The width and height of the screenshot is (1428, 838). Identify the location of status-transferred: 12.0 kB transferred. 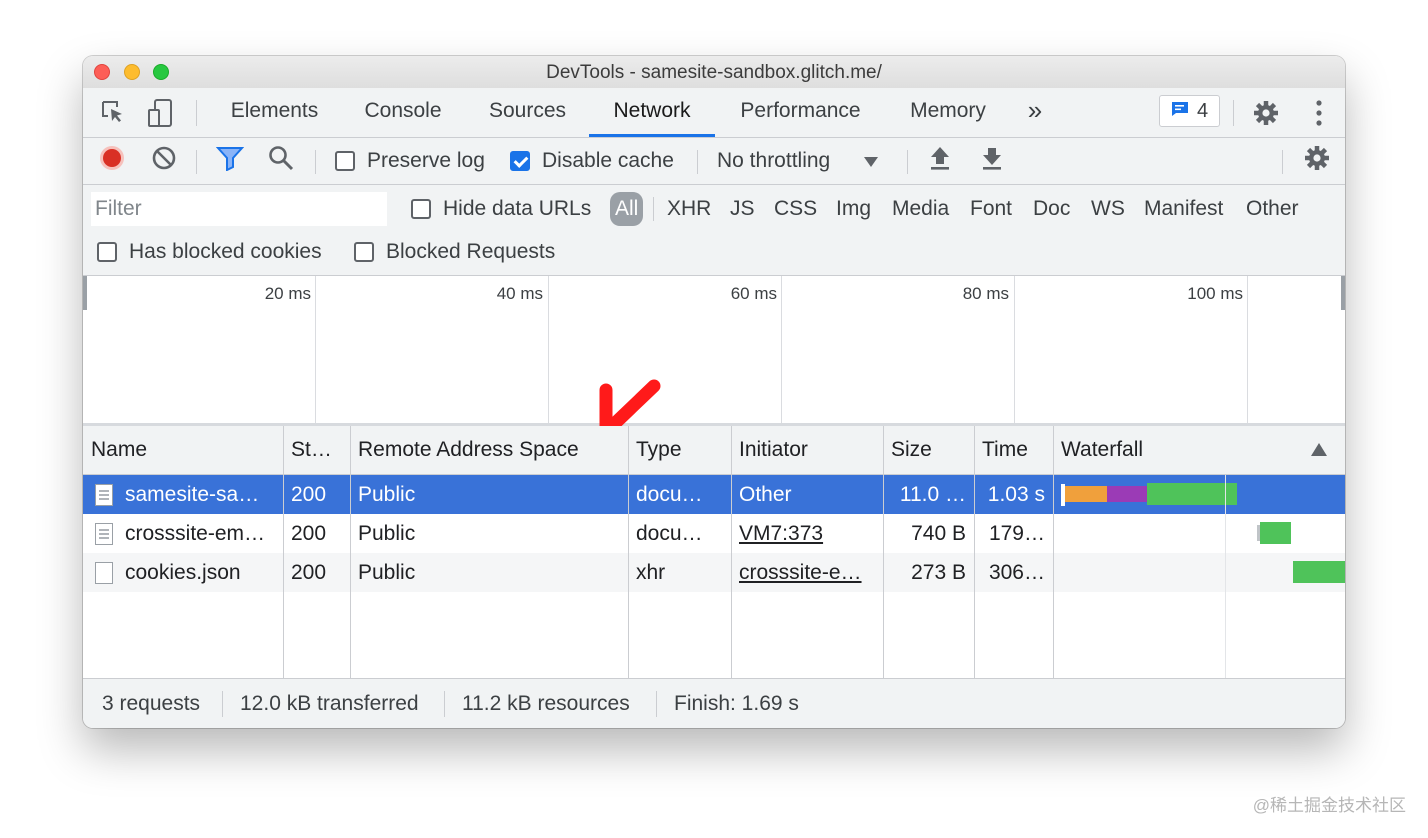
(329, 703).